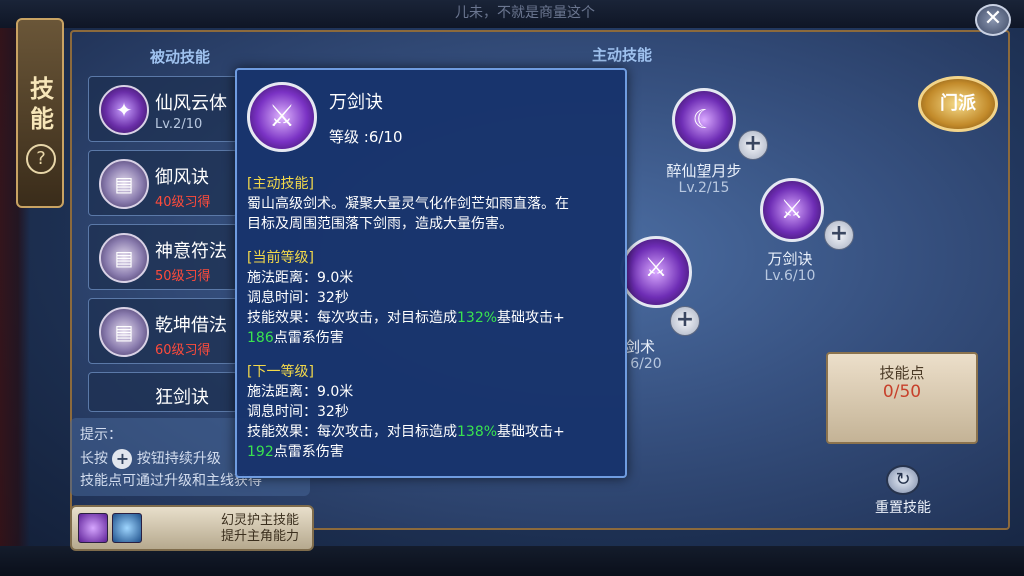 This screenshot has height=576, width=1024. I want to click on passive-skill-name: 御风诀, so click(182, 177).